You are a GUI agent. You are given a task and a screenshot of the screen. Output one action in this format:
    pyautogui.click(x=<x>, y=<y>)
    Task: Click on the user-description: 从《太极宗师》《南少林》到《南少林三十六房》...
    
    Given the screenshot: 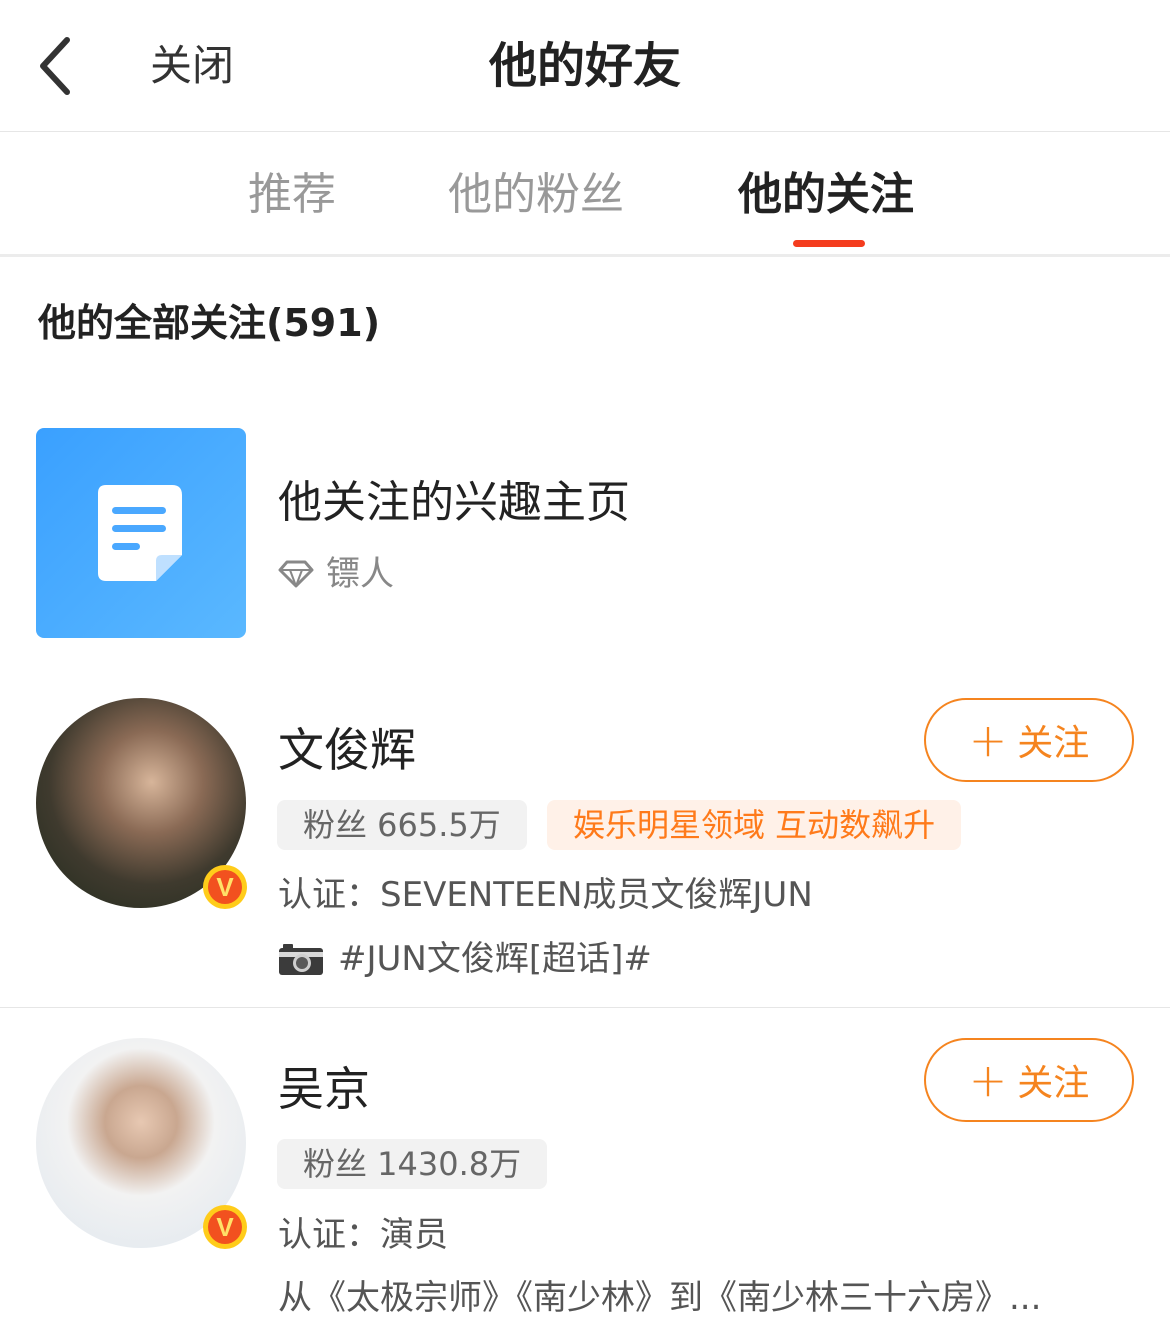 What is the action you would take?
    pyautogui.click(x=660, y=1298)
    